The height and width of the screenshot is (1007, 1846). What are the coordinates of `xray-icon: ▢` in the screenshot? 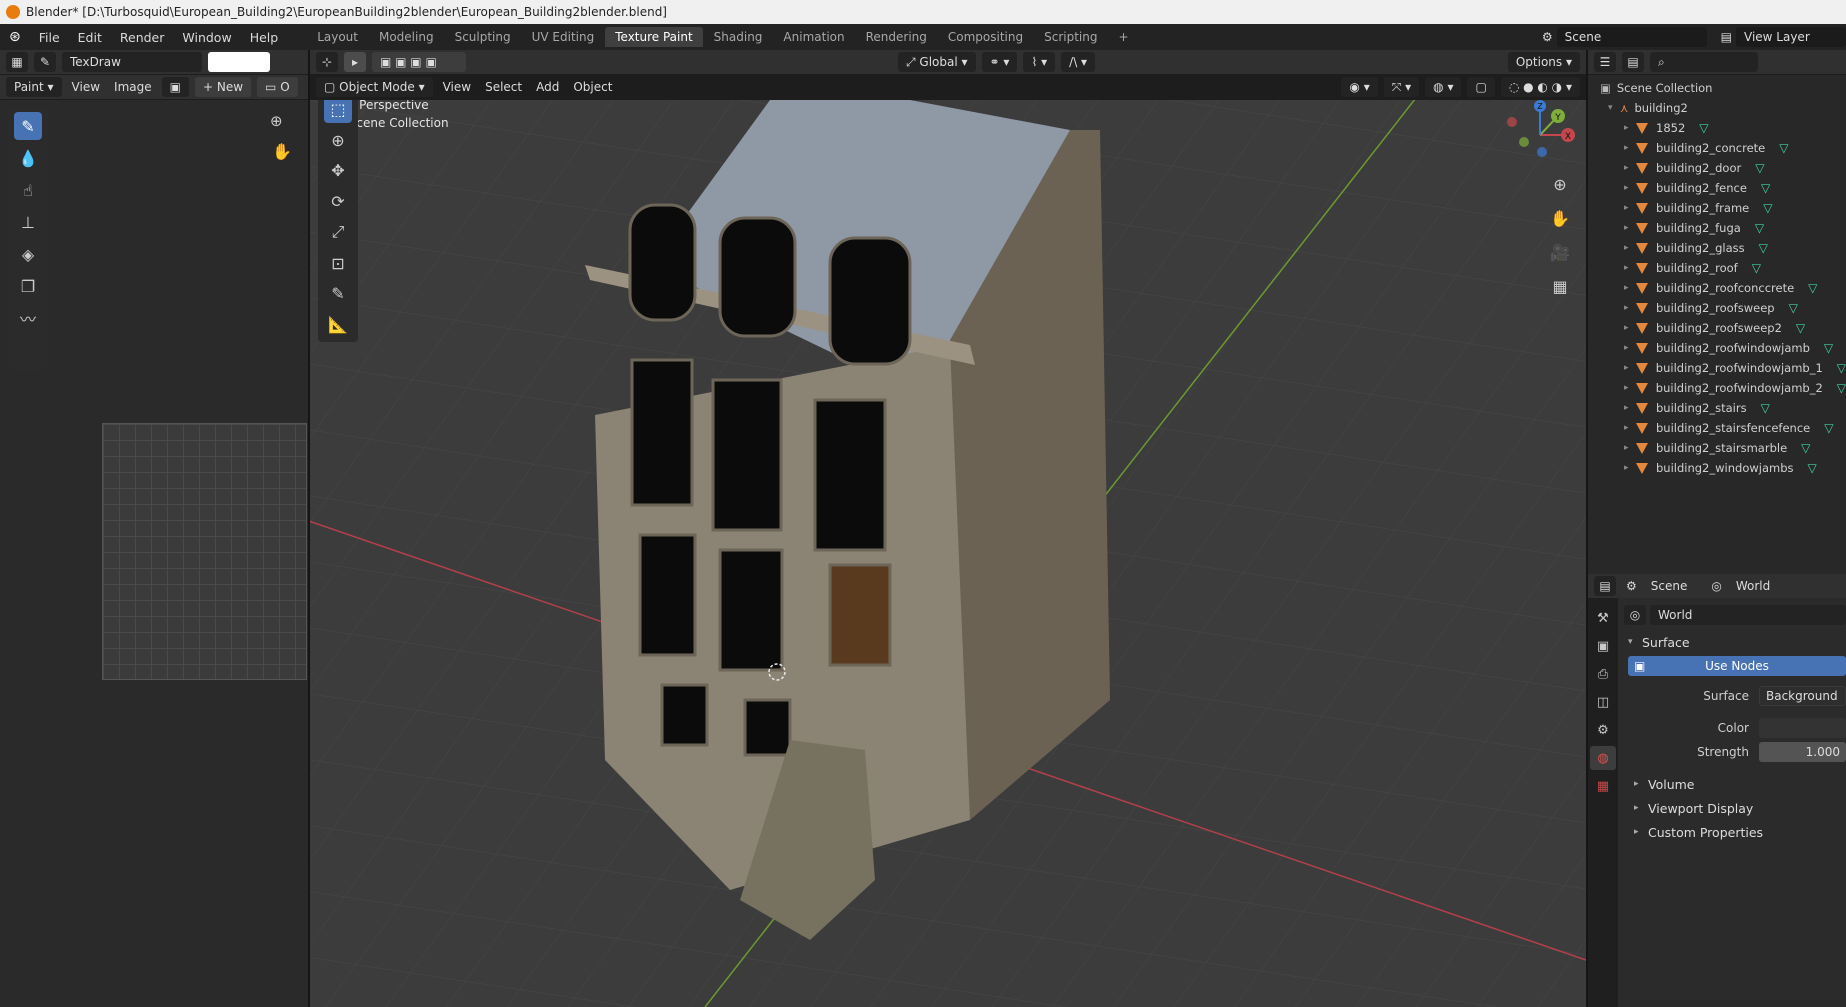 It's located at (1481, 87).